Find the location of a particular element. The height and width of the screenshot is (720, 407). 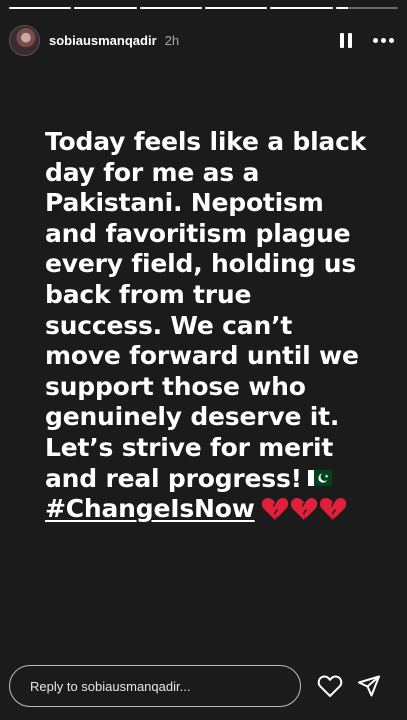

story-text-line-with-flag: and real progress! is located at coordinates (215, 479).